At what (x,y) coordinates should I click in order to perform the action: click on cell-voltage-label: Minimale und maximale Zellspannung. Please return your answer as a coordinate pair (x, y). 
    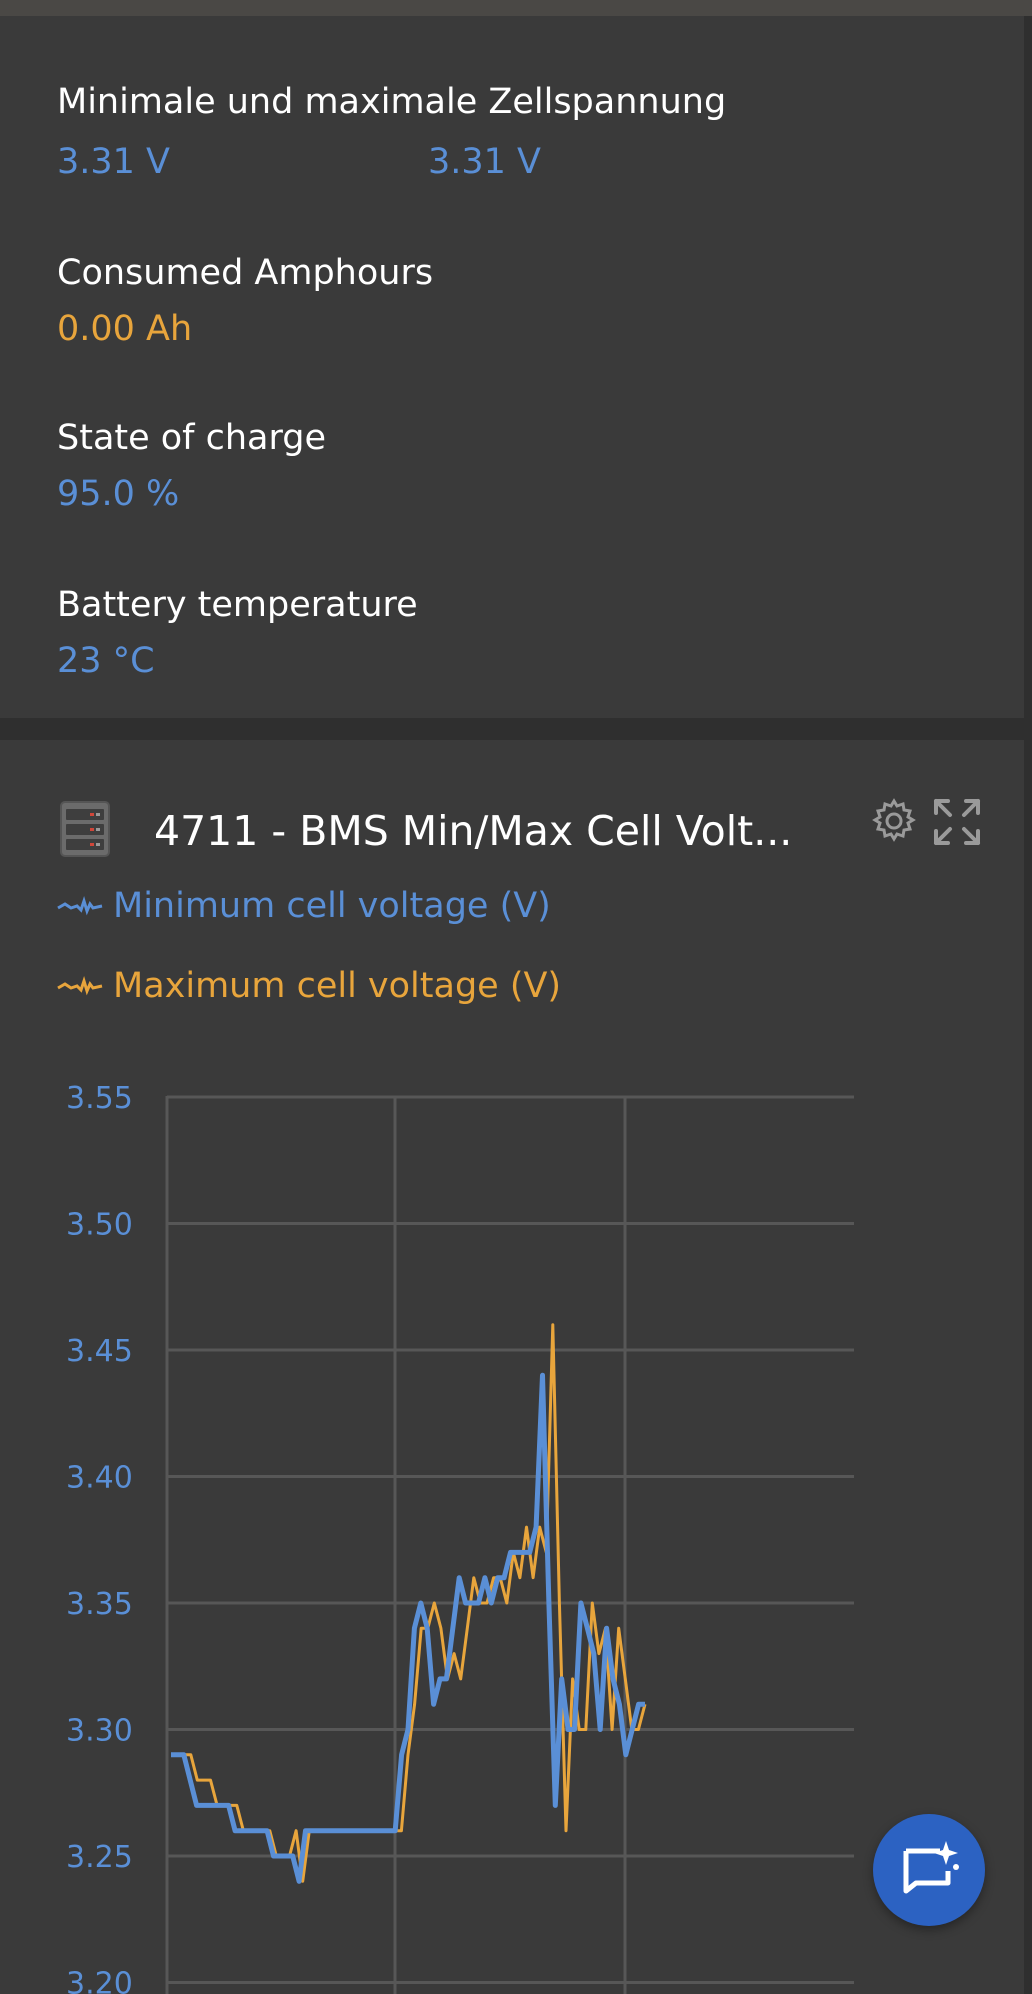
    Looking at the image, I should click on (392, 102).